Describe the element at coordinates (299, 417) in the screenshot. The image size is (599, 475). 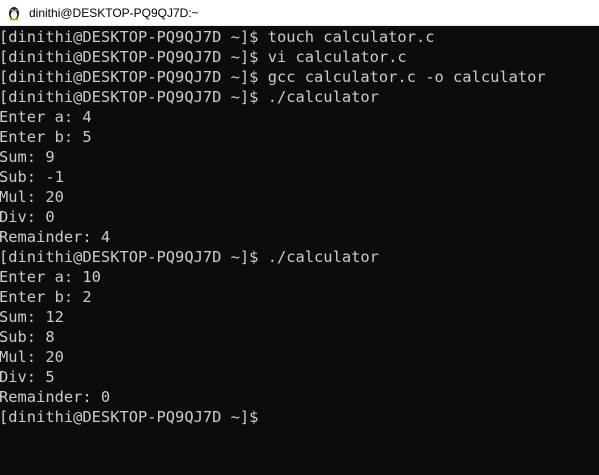
I see `terminal-prompt-line: [dinithi@DESKTOP-PQ9QJ7D ~]$` at that location.